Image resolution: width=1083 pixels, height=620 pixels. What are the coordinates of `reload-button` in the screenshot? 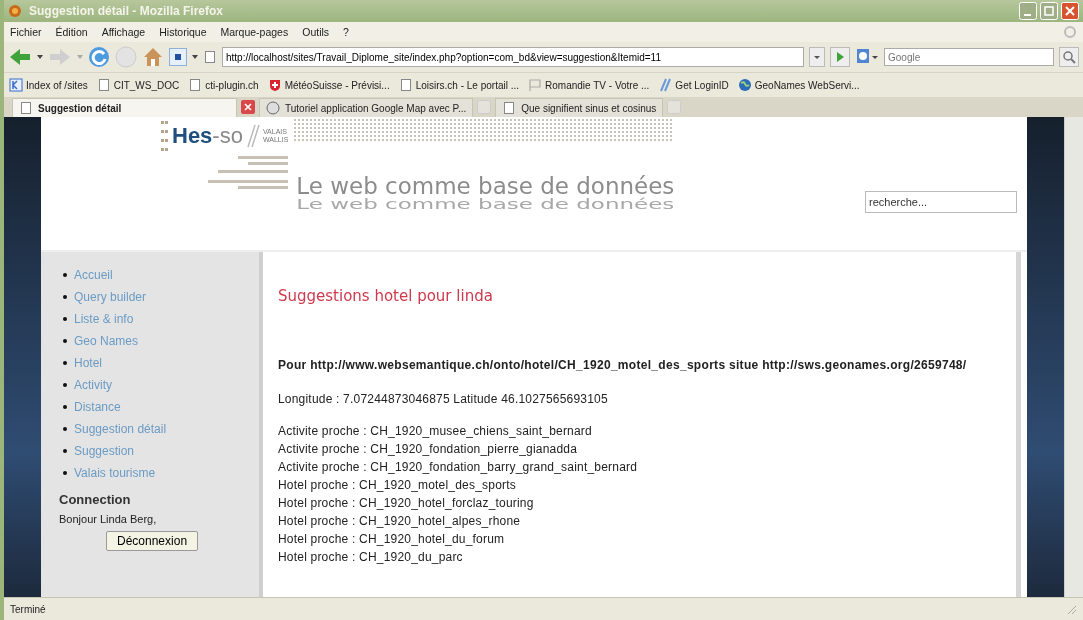 It's located at (99, 57).